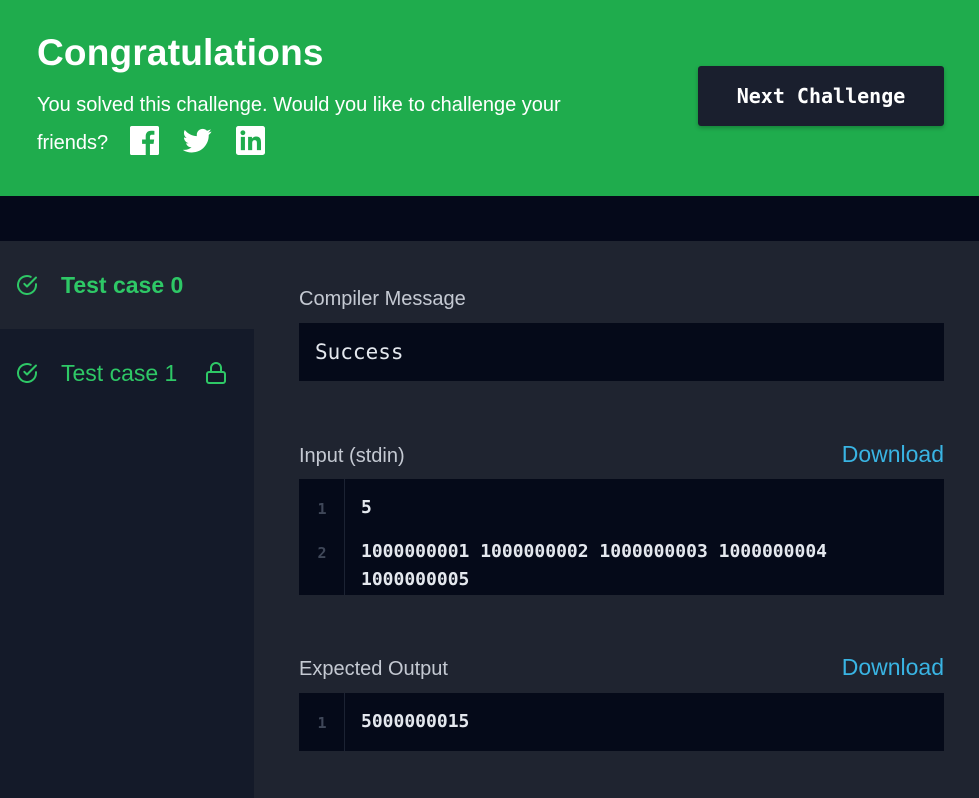 The width and height of the screenshot is (979, 798). What do you see at coordinates (489, 218) in the screenshot?
I see `divider-strip` at bounding box center [489, 218].